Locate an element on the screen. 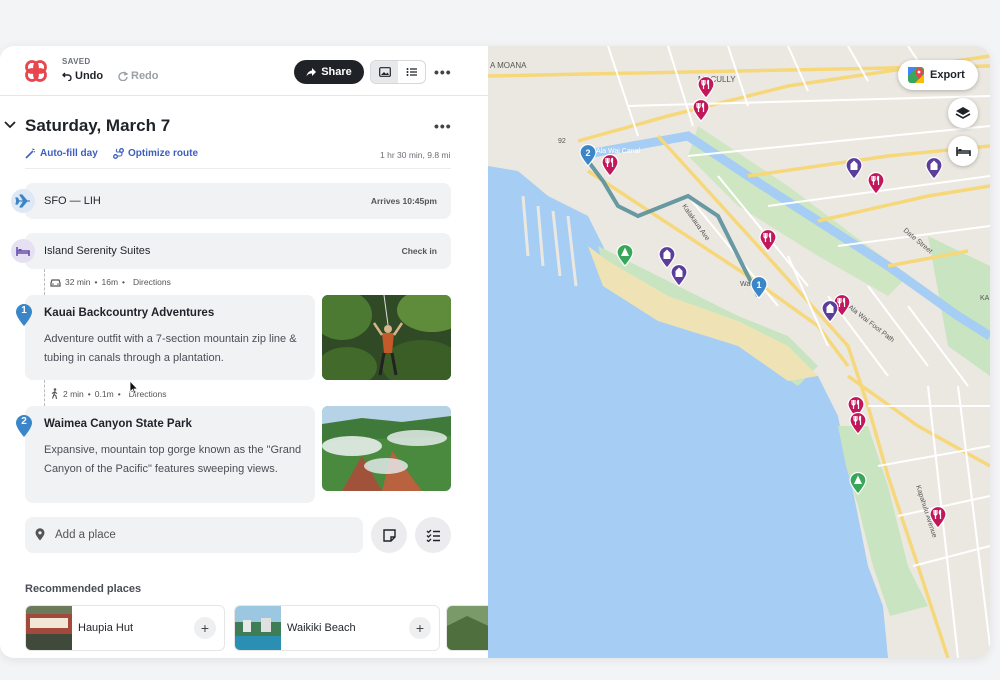 This screenshot has height=680, width=1000. note-icon is located at coordinates (389, 535).